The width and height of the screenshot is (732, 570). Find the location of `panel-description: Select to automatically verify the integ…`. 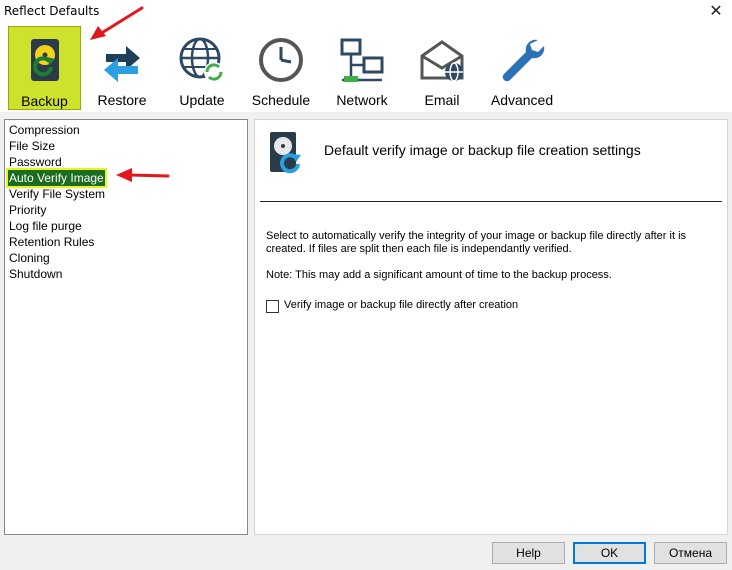

panel-description: Select to automatically verify the integ… is located at coordinates (476, 242).